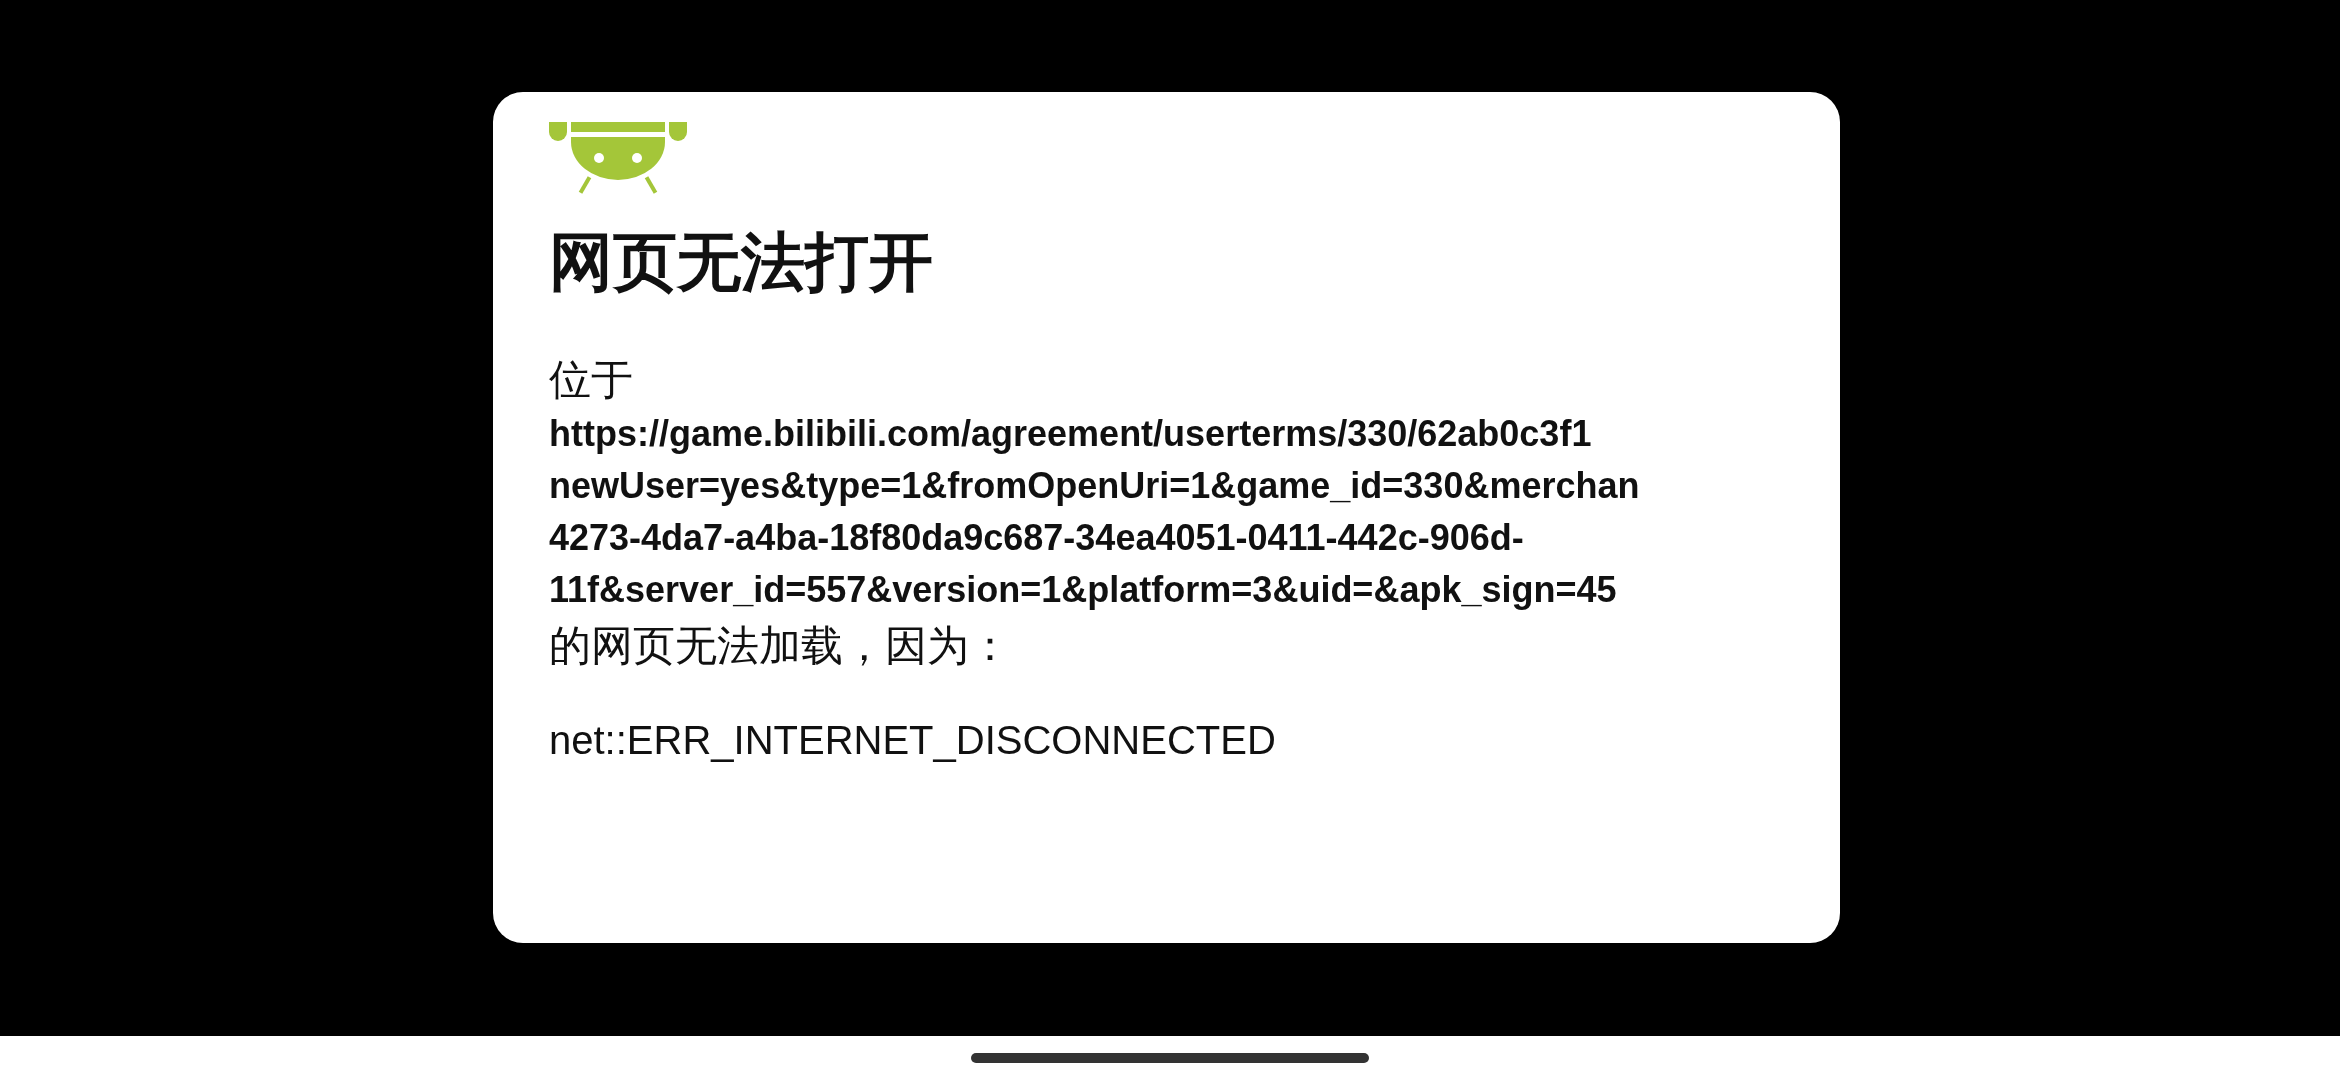 The image size is (2340, 1080). Describe the element at coordinates (741, 262) in the screenshot. I see `page-title: 网页无法打开` at that location.